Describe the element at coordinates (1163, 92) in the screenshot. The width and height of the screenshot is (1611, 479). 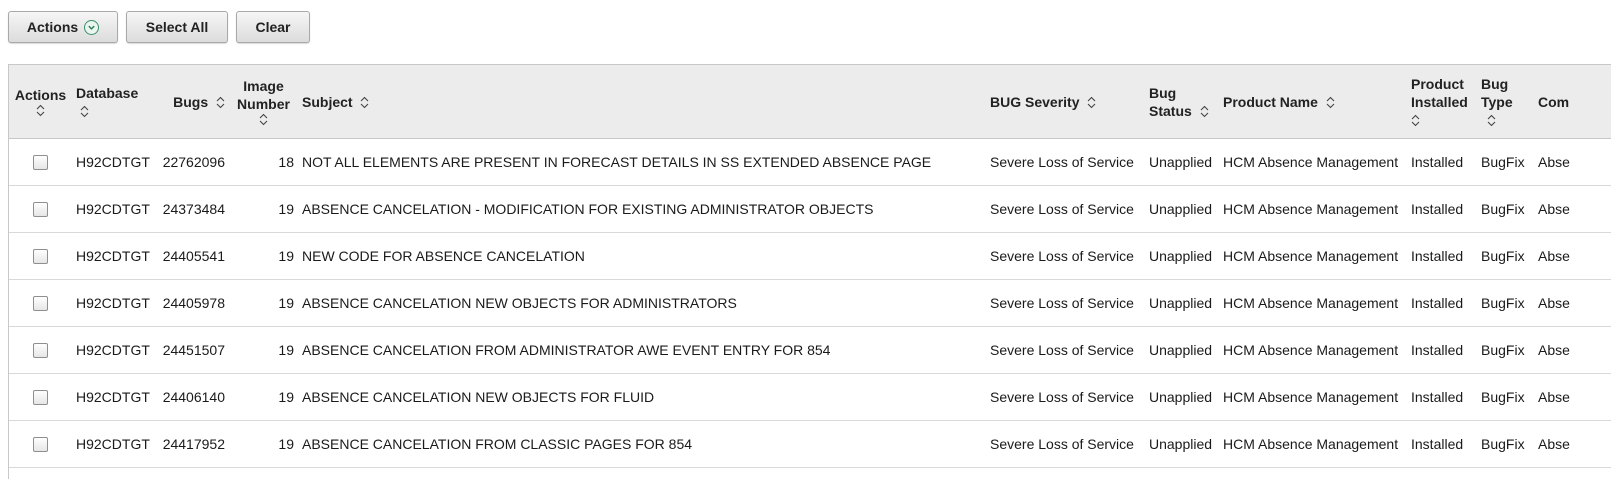
I see `column-header-bug-status-label-1: Bug` at that location.